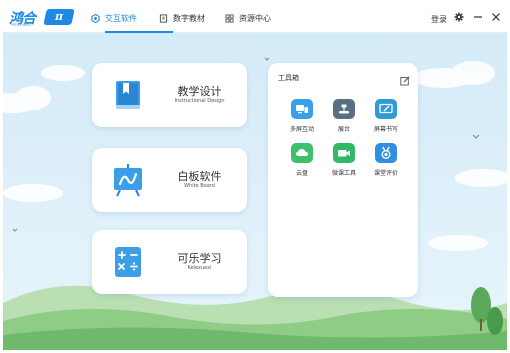  Describe the element at coordinates (301, 173) in the screenshot. I see `tool-label: 云盘` at that location.